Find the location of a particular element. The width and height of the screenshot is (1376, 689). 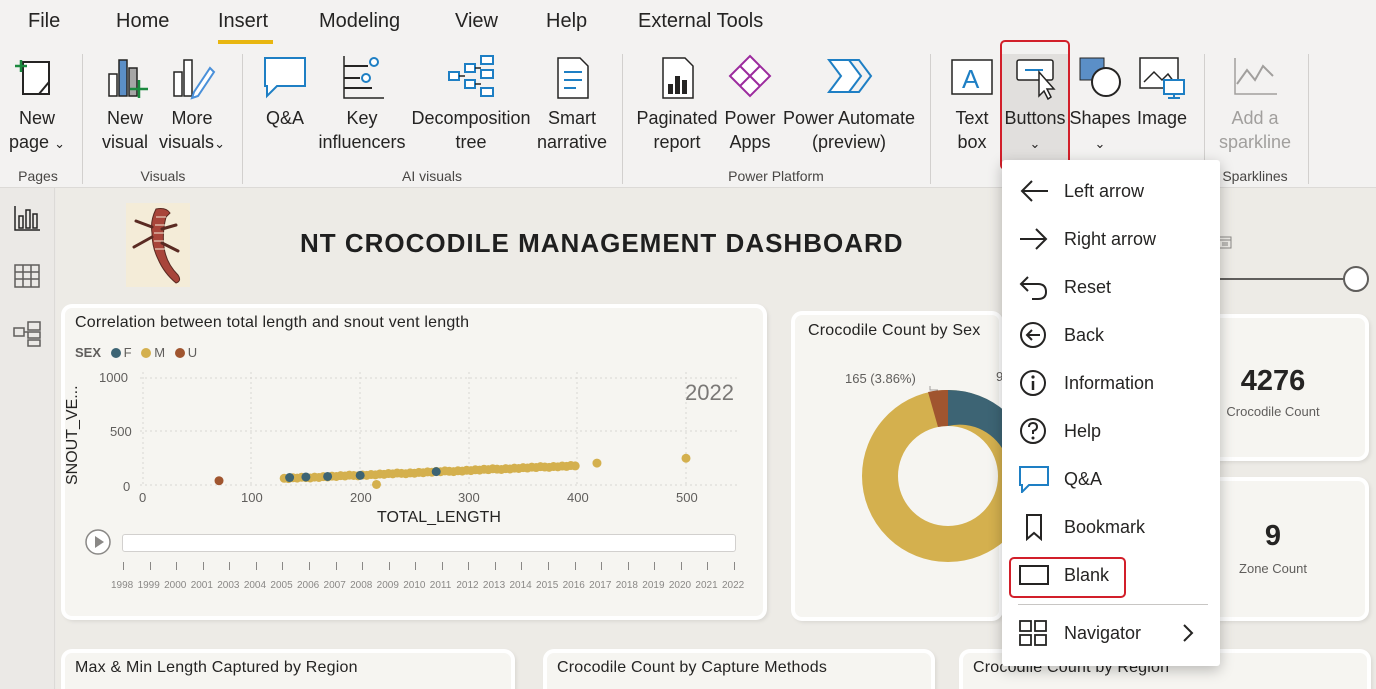

add-sparkline-button: Add a sparkline is located at coordinates (1255, 104).